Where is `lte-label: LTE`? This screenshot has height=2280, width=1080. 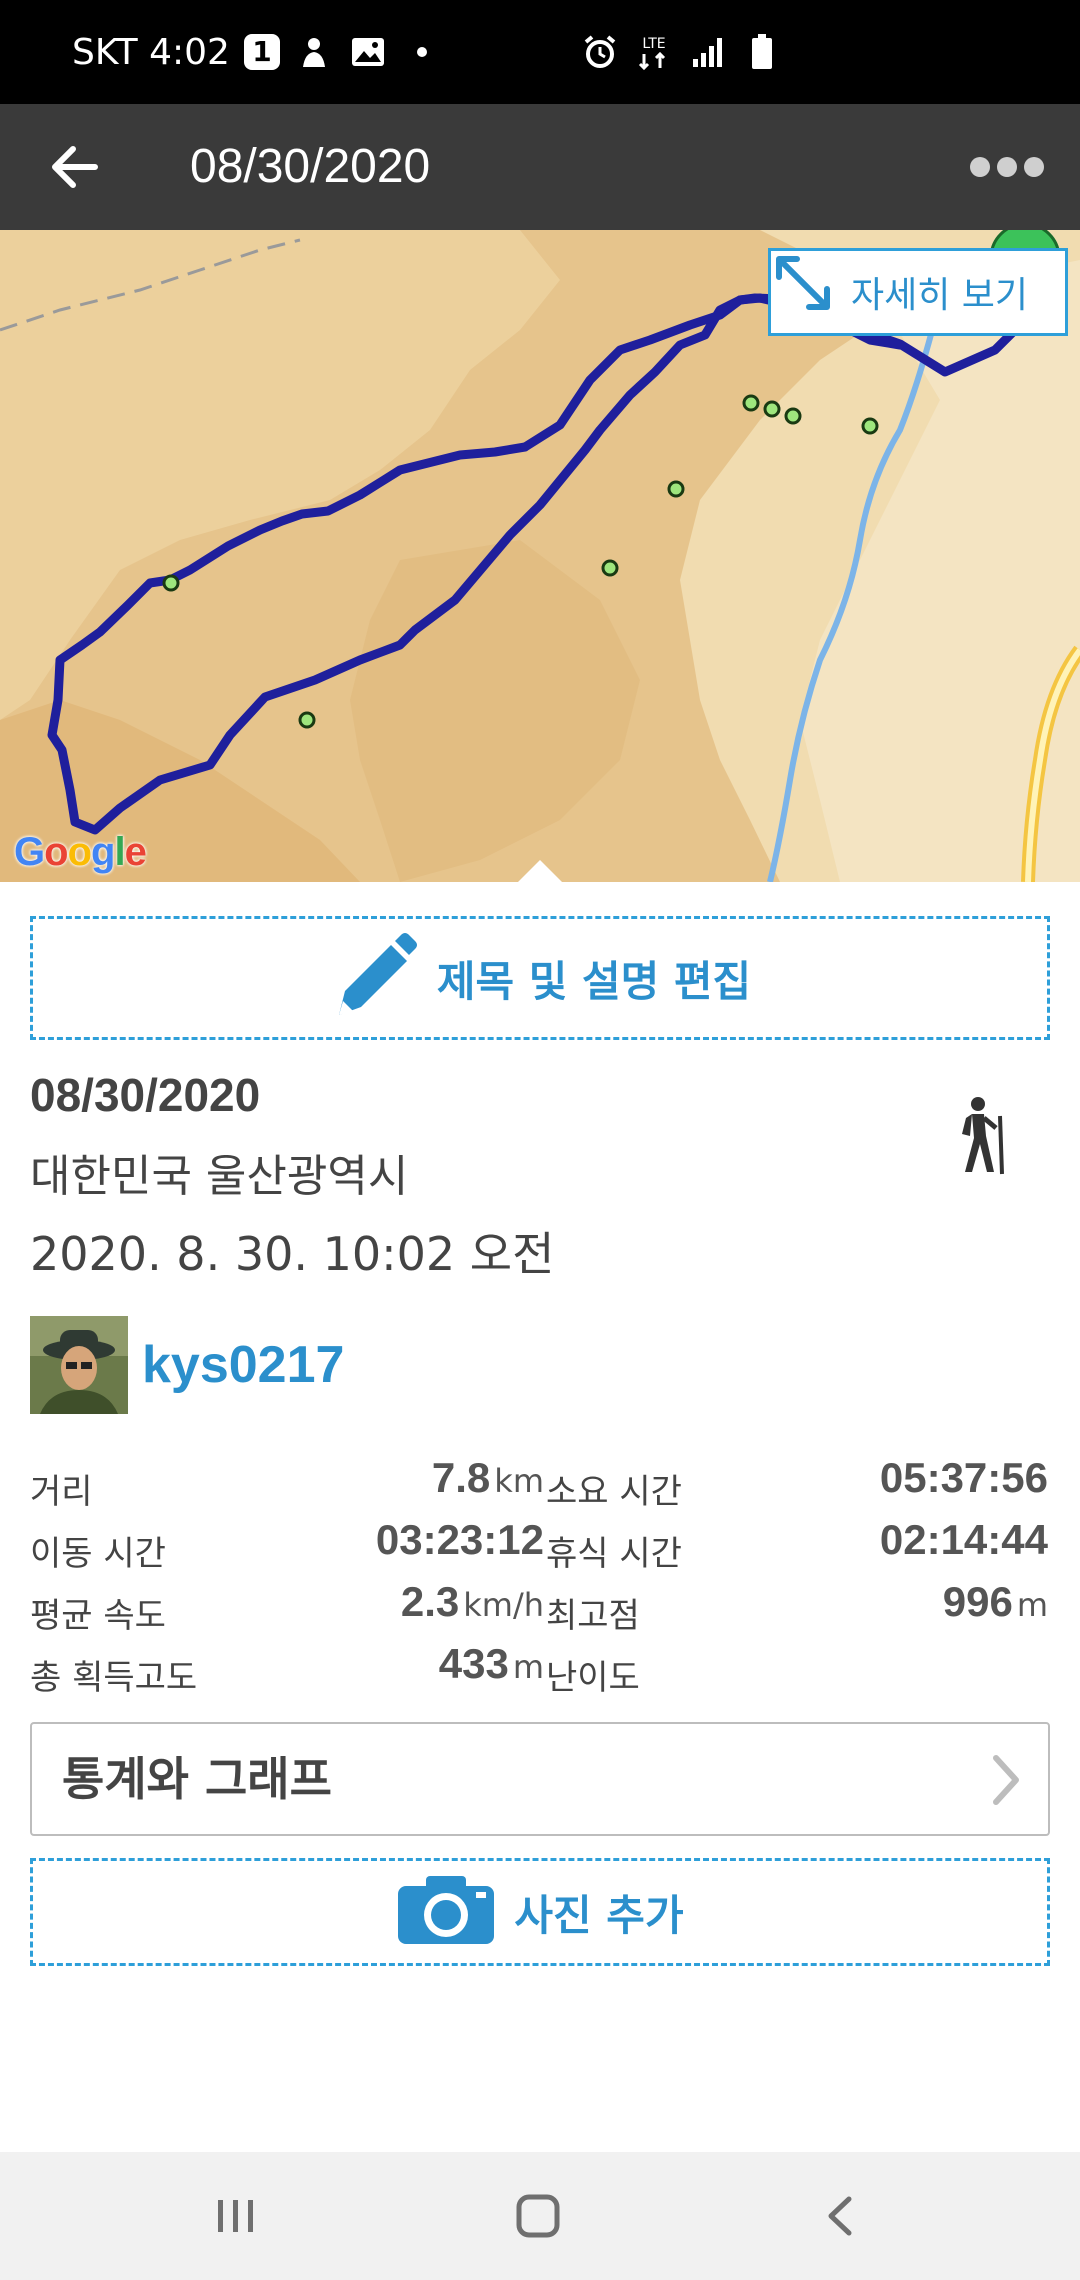 lte-label: LTE is located at coordinates (653, 44).